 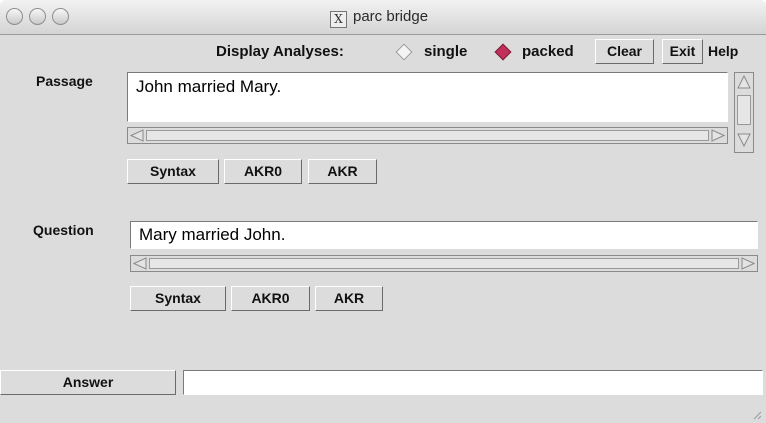 What do you see at coordinates (503, 52) in the screenshot?
I see `packed-radio-icon` at bounding box center [503, 52].